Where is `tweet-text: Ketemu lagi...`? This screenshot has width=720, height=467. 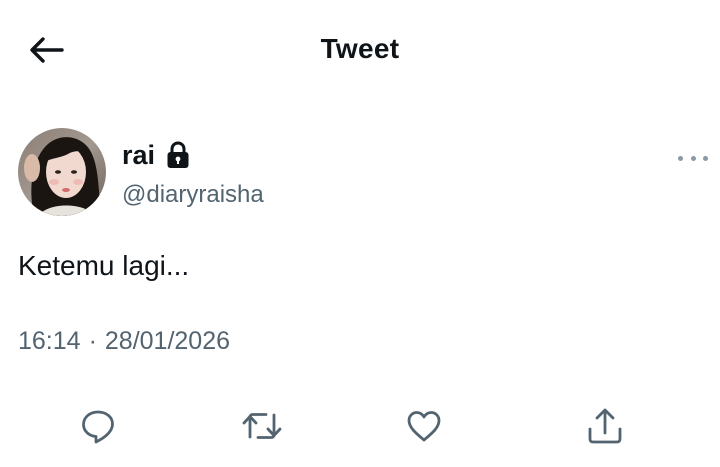 tweet-text: Ketemu lagi... is located at coordinates (104, 265).